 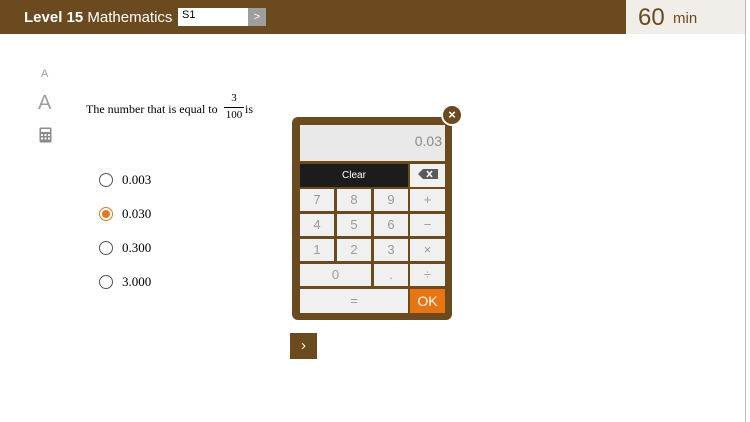 I want to click on timer: 60 min, so click(x=685, y=17).